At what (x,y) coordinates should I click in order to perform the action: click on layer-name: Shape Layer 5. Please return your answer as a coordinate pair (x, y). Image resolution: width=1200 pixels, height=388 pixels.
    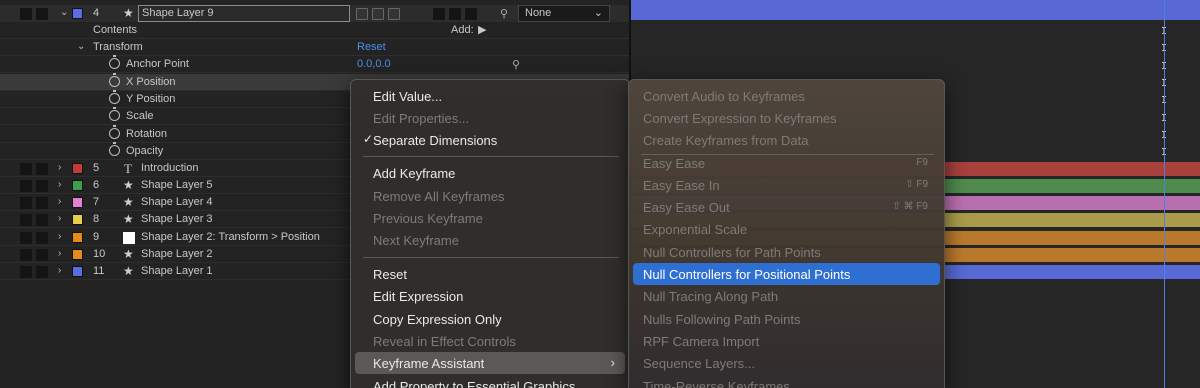
    Looking at the image, I should click on (177, 185).